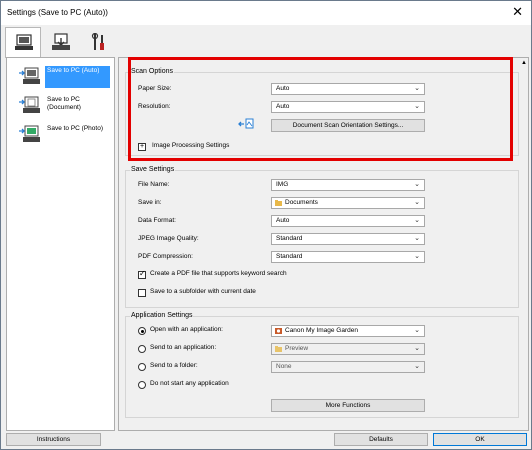 The width and height of the screenshot is (532, 450). Describe the element at coordinates (75, 128) in the screenshot. I see `sidebar-item-label: Save to PC (Photo)` at that location.